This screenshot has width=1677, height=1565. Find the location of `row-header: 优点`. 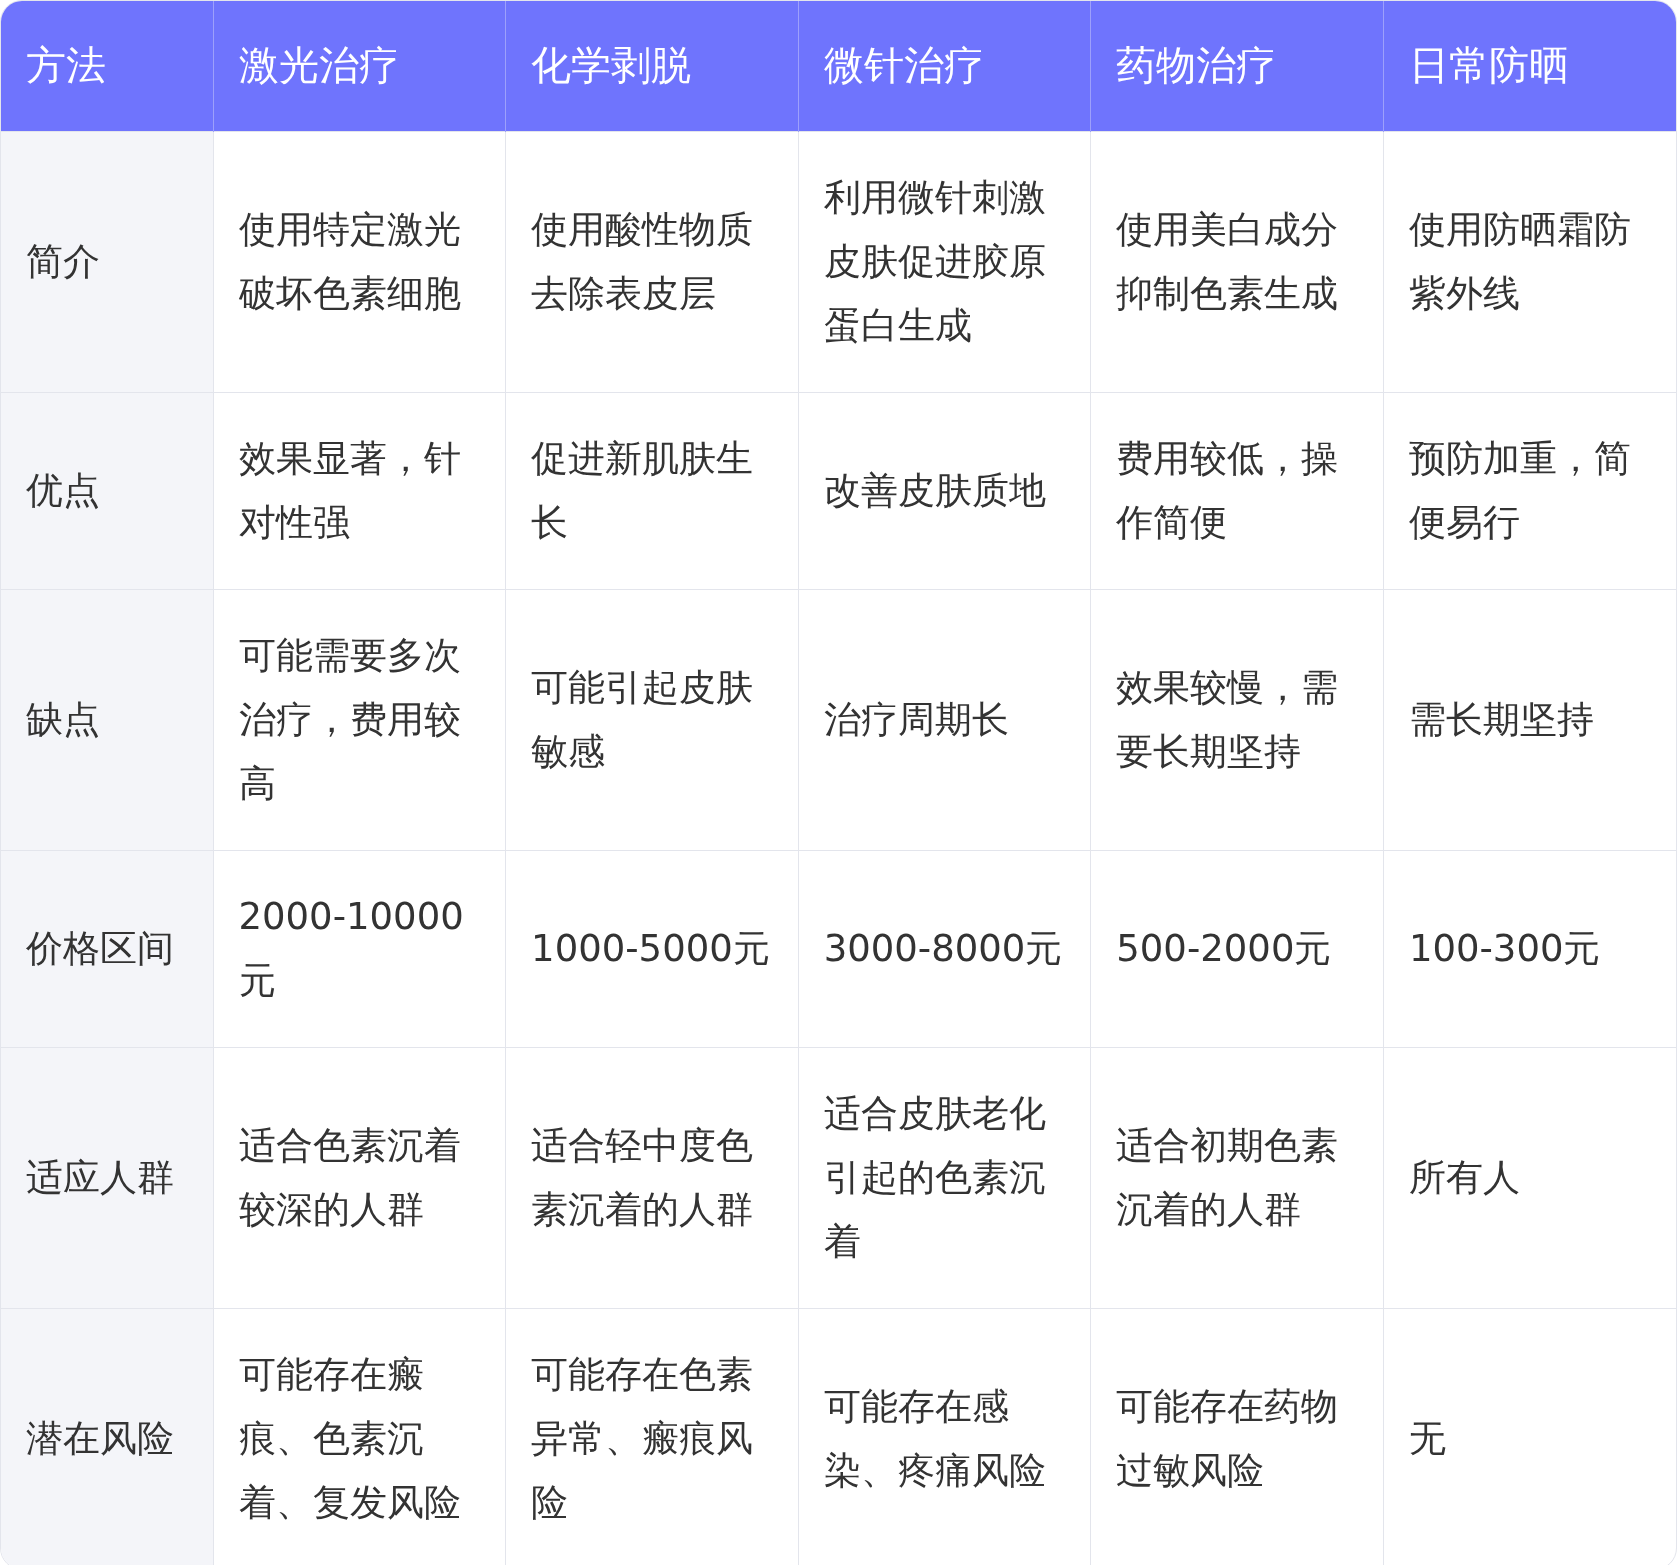

row-header: 优点 is located at coordinates (107, 490).